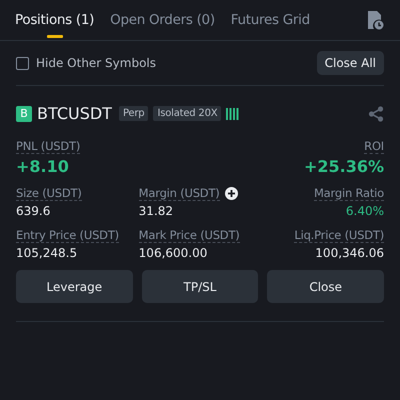  I want to click on stat-label: Liq.Price (USDT), so click(339, 235).